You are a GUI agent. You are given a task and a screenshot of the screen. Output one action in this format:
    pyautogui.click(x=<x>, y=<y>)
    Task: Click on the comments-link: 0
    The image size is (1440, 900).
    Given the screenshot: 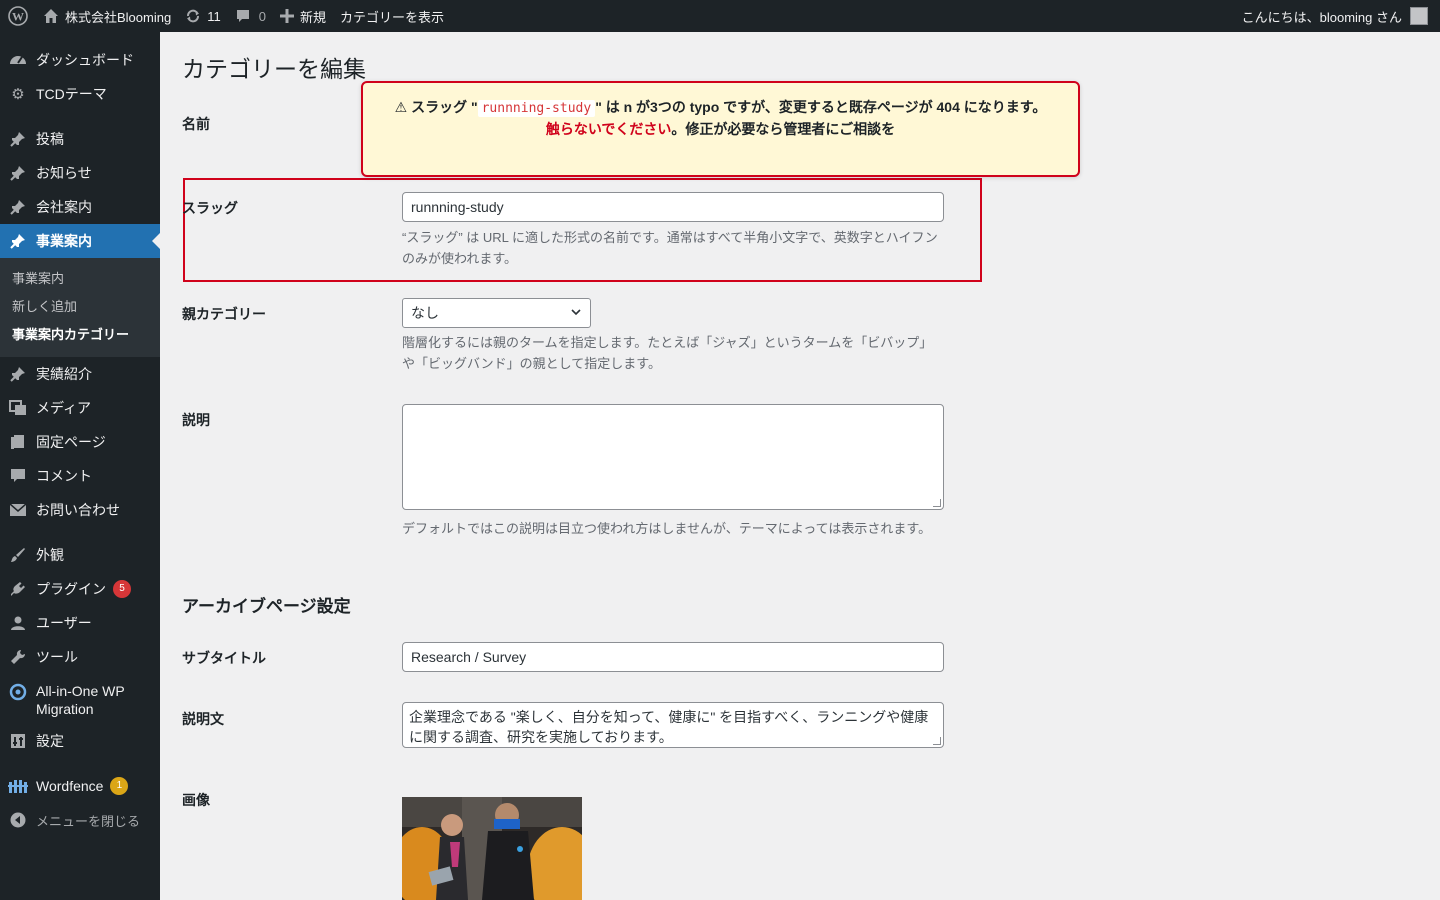 What is the action you would take?
    pyautogui.click(x=250, y=16)
    